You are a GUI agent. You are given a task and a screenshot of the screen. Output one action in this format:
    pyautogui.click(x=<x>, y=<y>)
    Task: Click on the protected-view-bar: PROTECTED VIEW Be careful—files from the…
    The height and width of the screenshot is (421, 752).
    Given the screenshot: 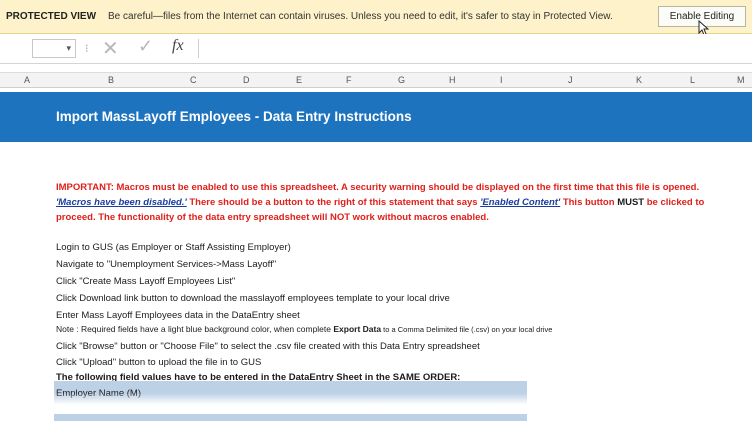 What is the action you would take?
    pyautogui.click(x=376, y=18)
    